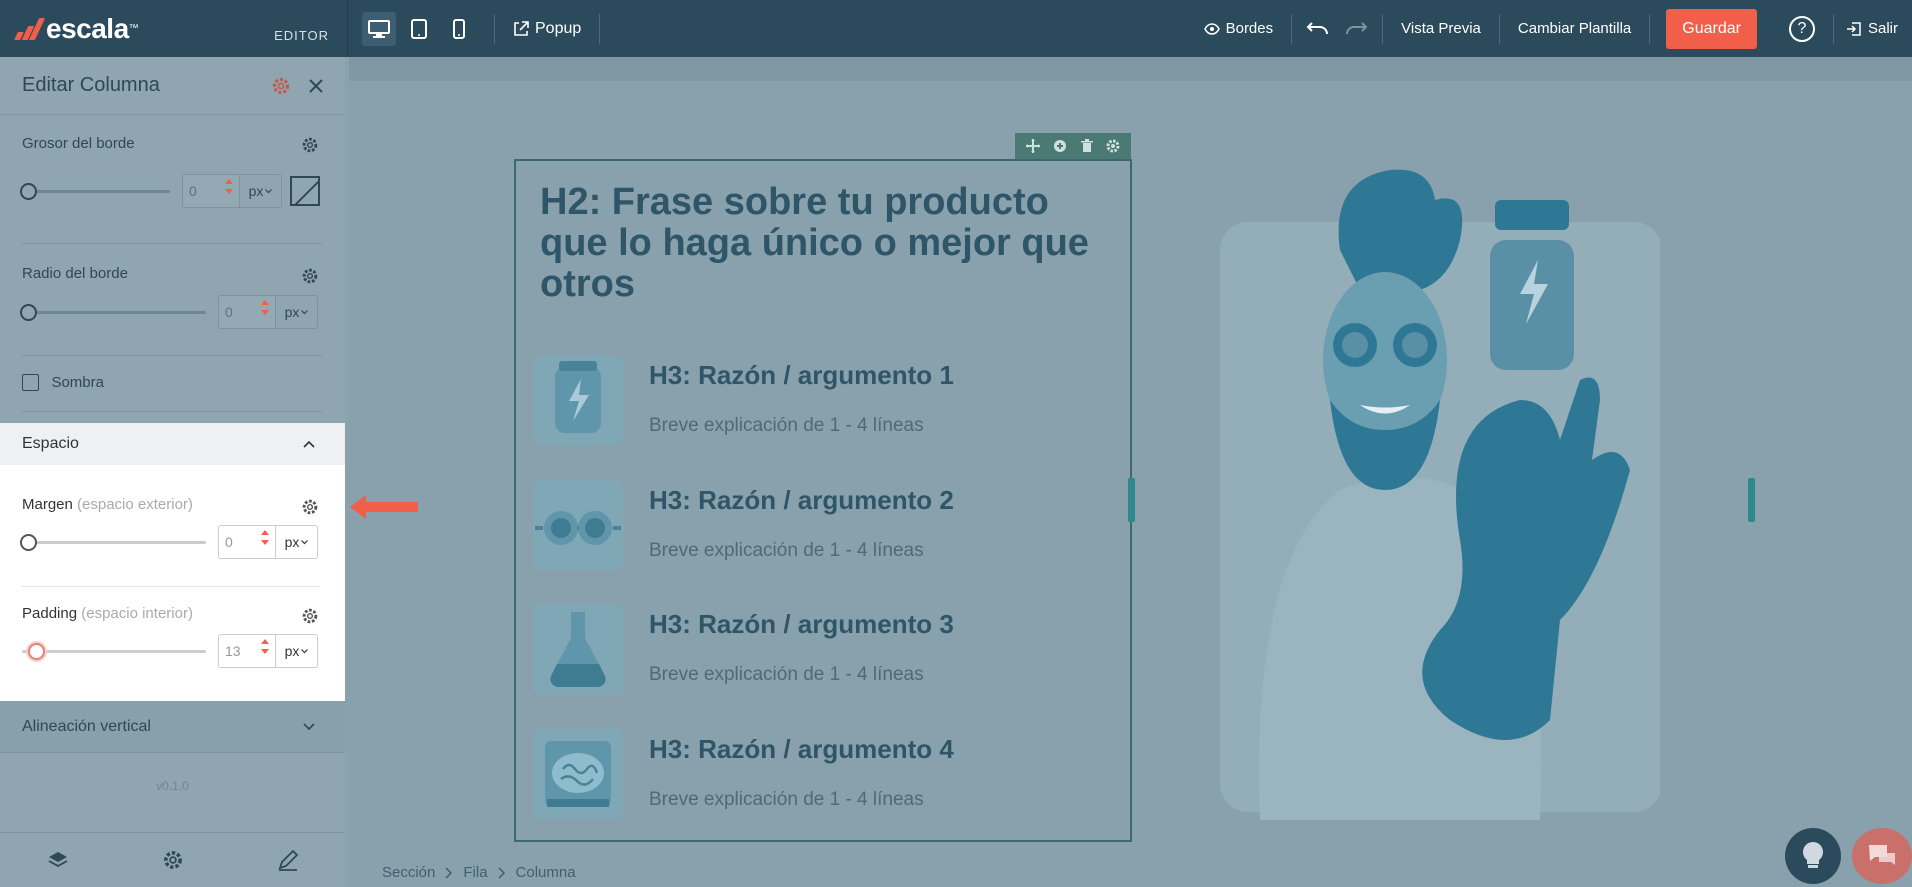 Image resolution: width=1912 pixels, height=887 pixels. What do you see at coordinates (87, 28) in the screenshot?
I see `brand-name: escala` at bounding box center [87, 28].